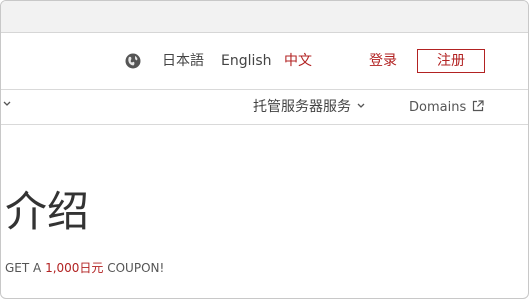  Describe the element at coordinates (183, 61) in the screenshot. I see `language-japanese-link: 日本語` at that location.